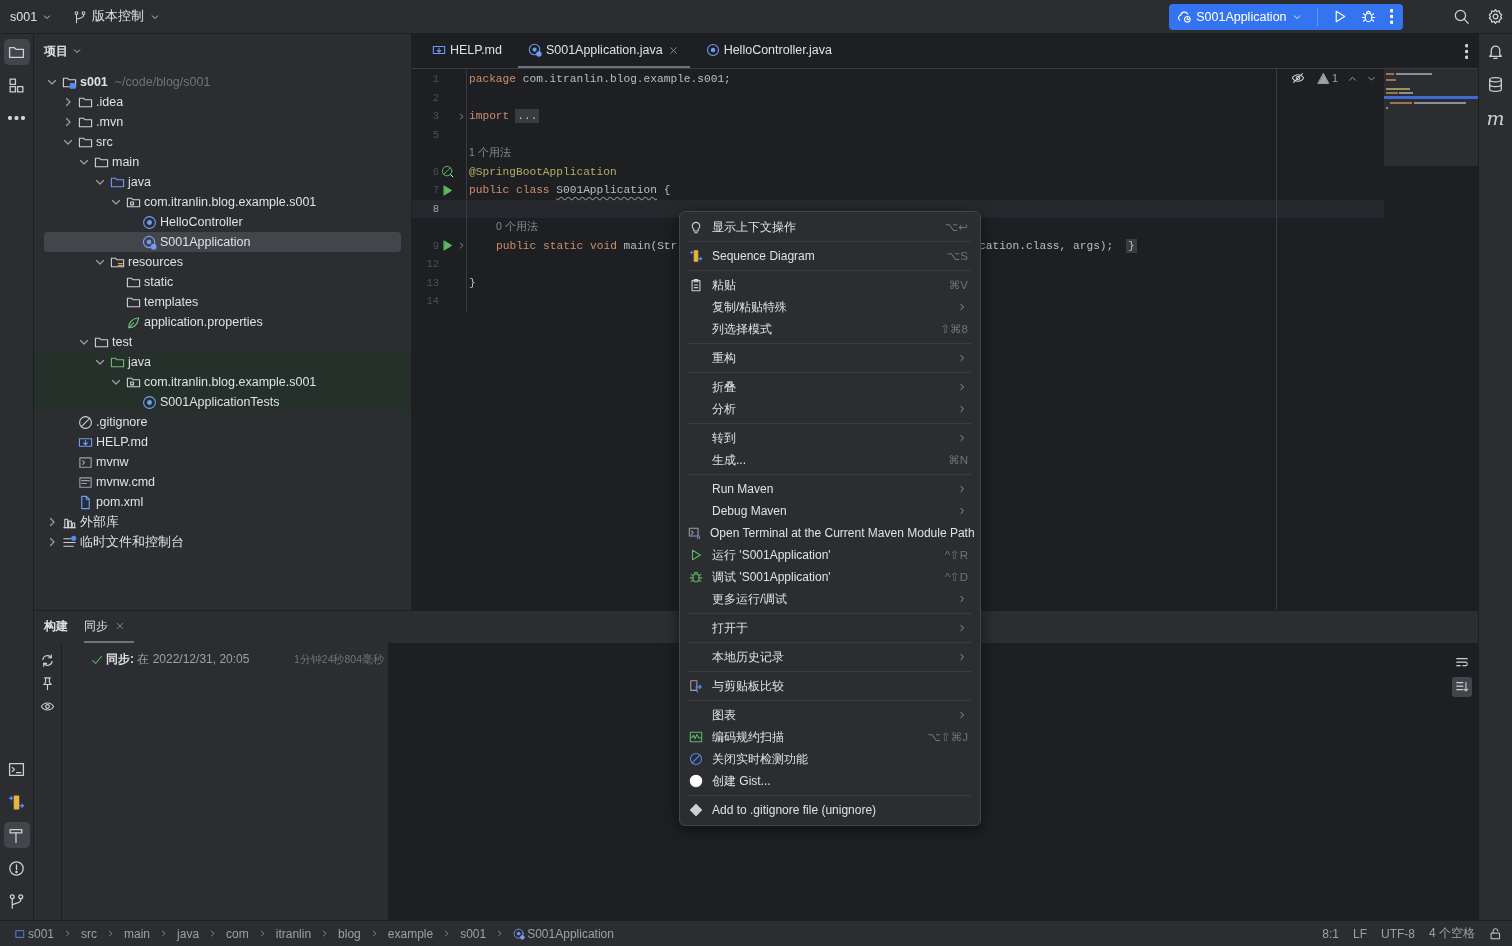  I want to click on warning-count: 1, so click(1334, 78).